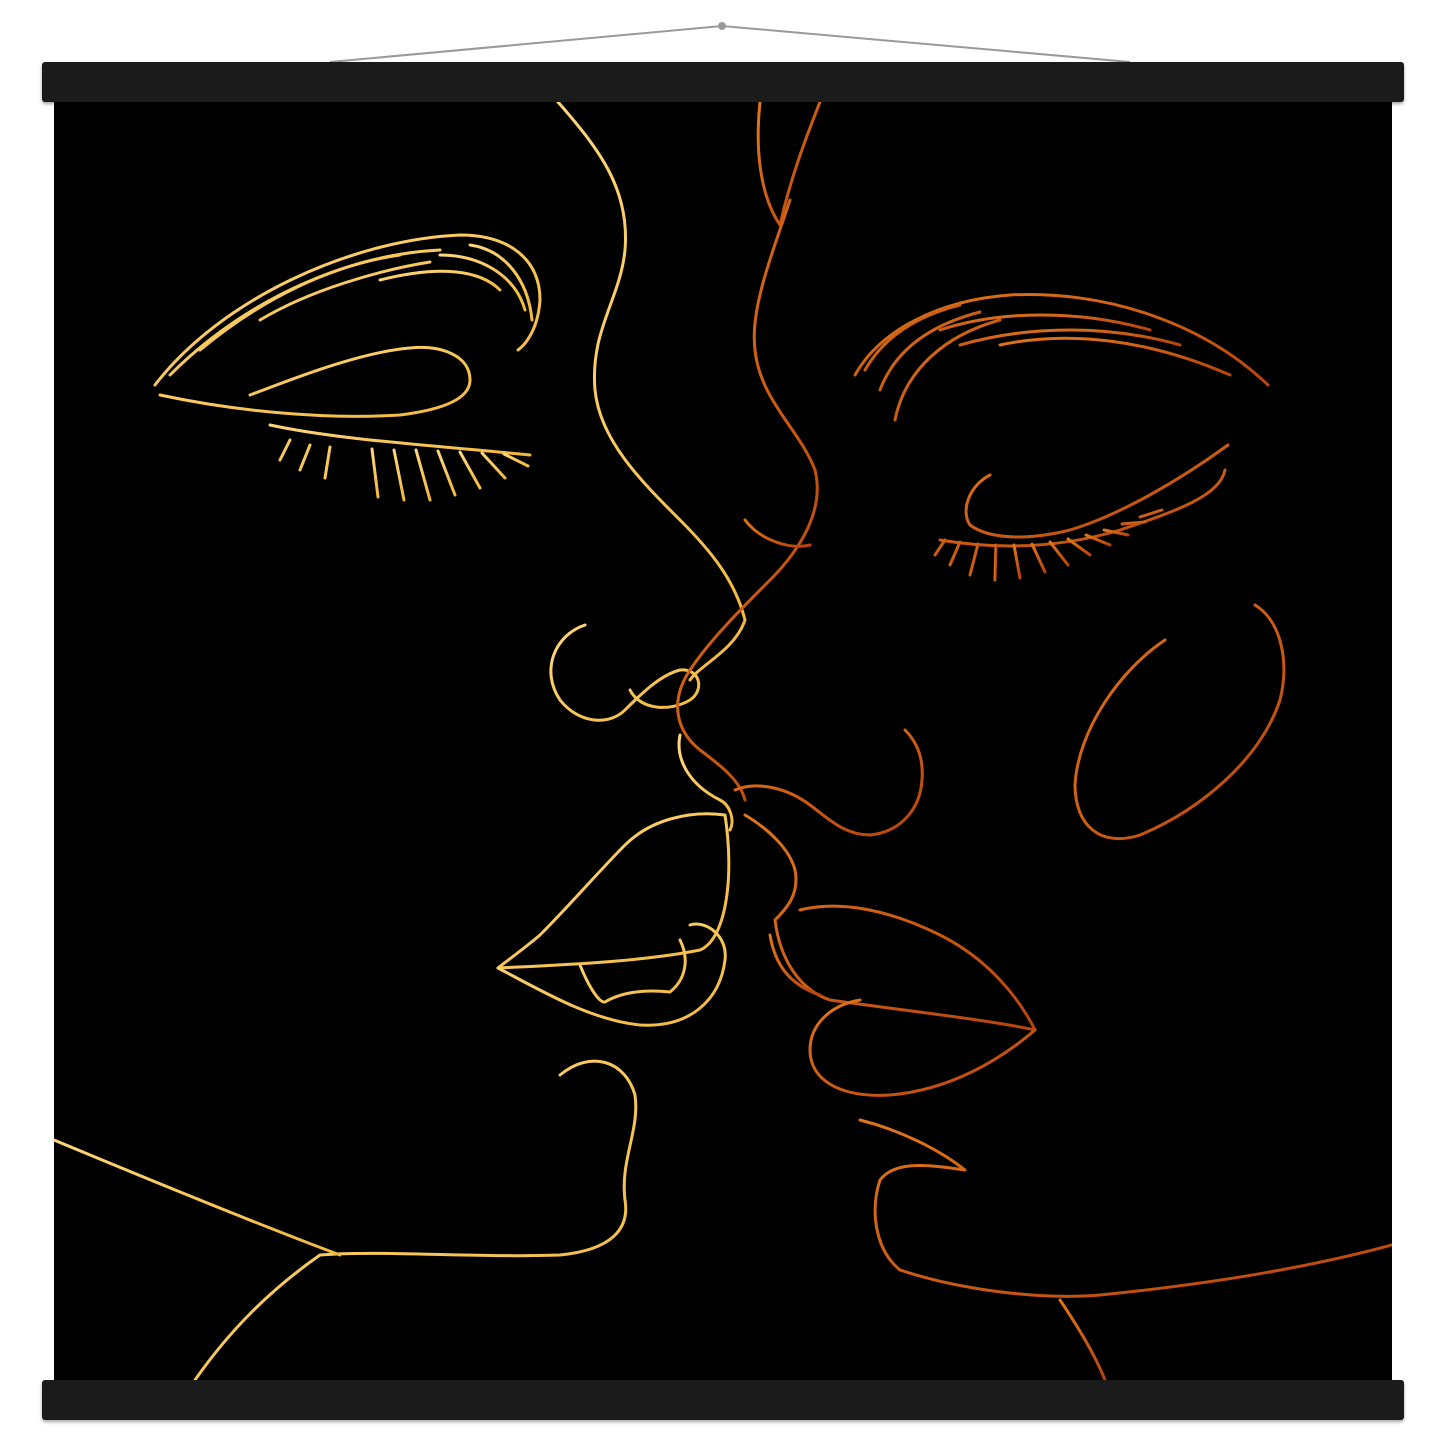  What do you see at coordinates (730, 42) in the screenshot?
I see `hanging-cord` at bounding box center [730, 42].